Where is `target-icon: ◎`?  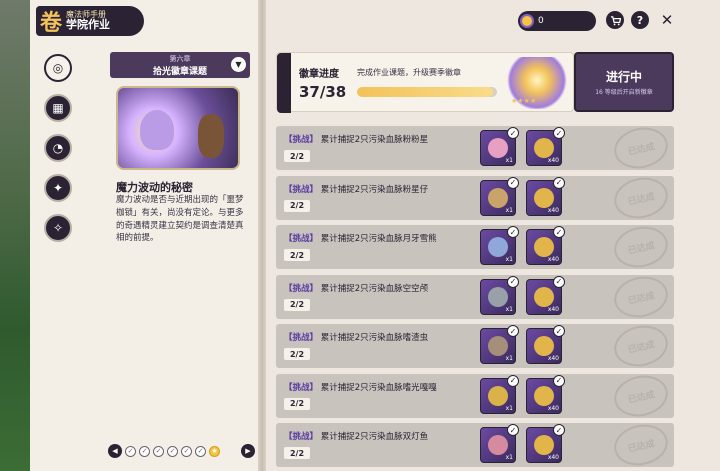
target-icon: ◎ is located at coordinates (58, 68).